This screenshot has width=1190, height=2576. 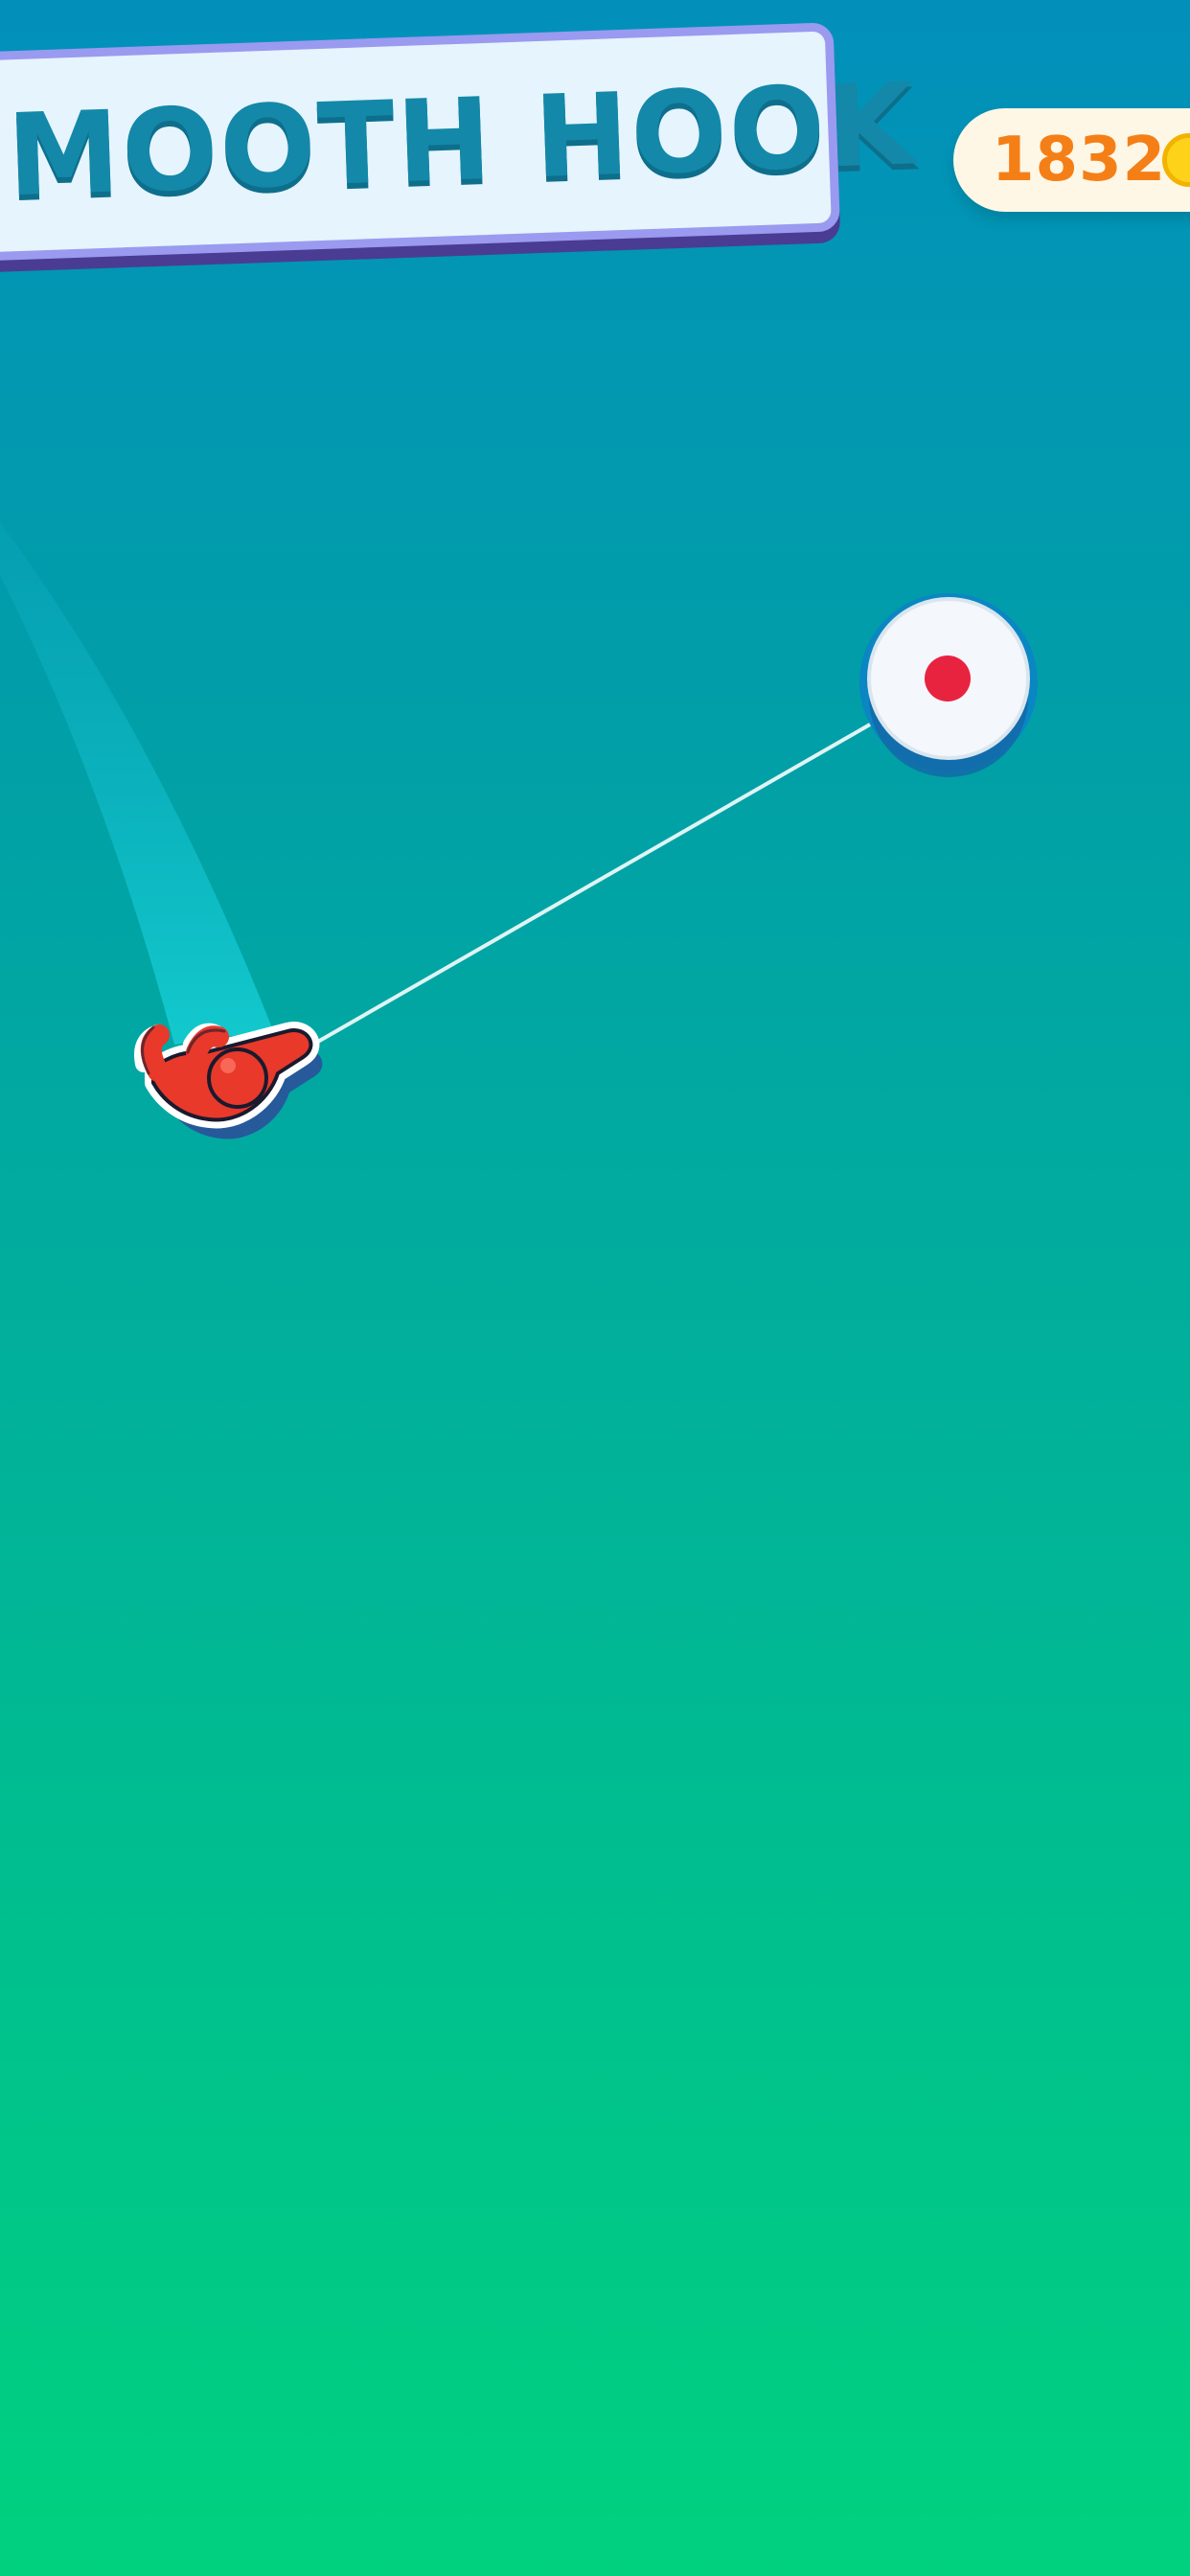 What do you see at coordinates (593, 884) in the screenshot?
I see `grapple-rope` at bounding box center [593, 884].